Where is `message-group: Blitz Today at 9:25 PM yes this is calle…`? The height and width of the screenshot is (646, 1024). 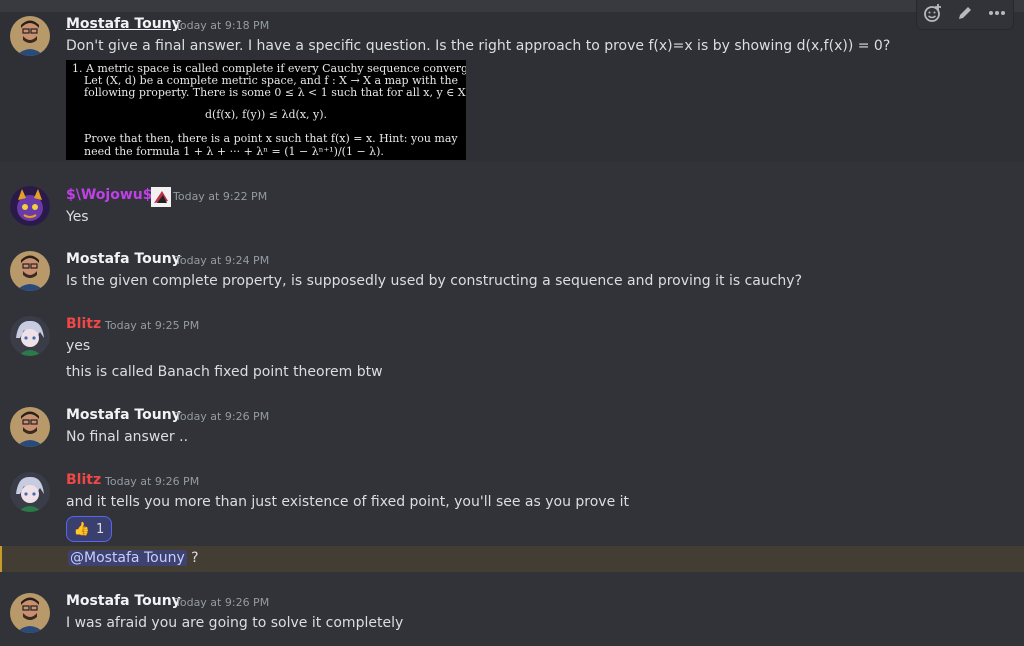
message-group: Blitz Today at 9:25 PM yes this is calle… is located at coordinates (512, 349).